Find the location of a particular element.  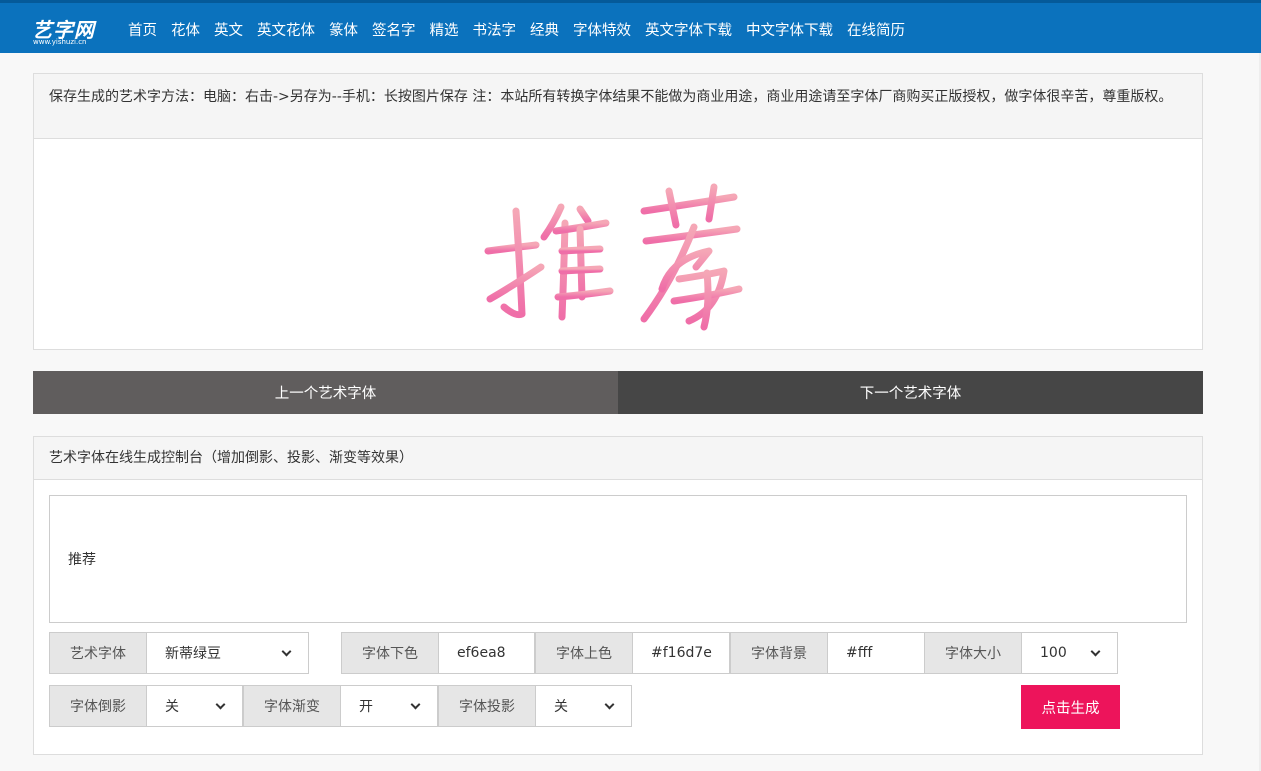

reflection-select: 关 is located at coordinates (195, 706).